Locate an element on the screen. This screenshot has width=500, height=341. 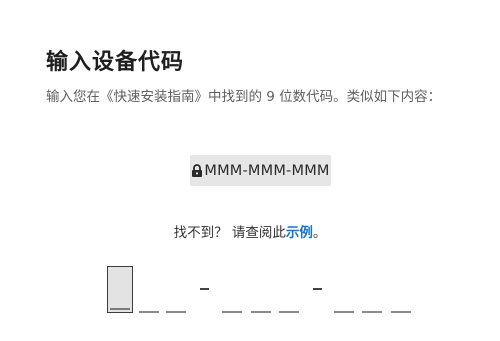
help-suffix: 。 is located at coordinates (319, 233).